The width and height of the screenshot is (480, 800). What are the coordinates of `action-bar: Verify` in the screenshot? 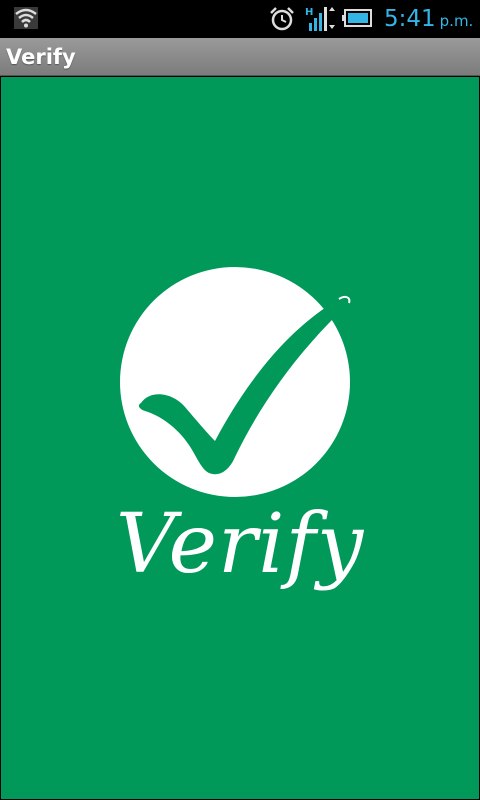 It's located at (240, 57).